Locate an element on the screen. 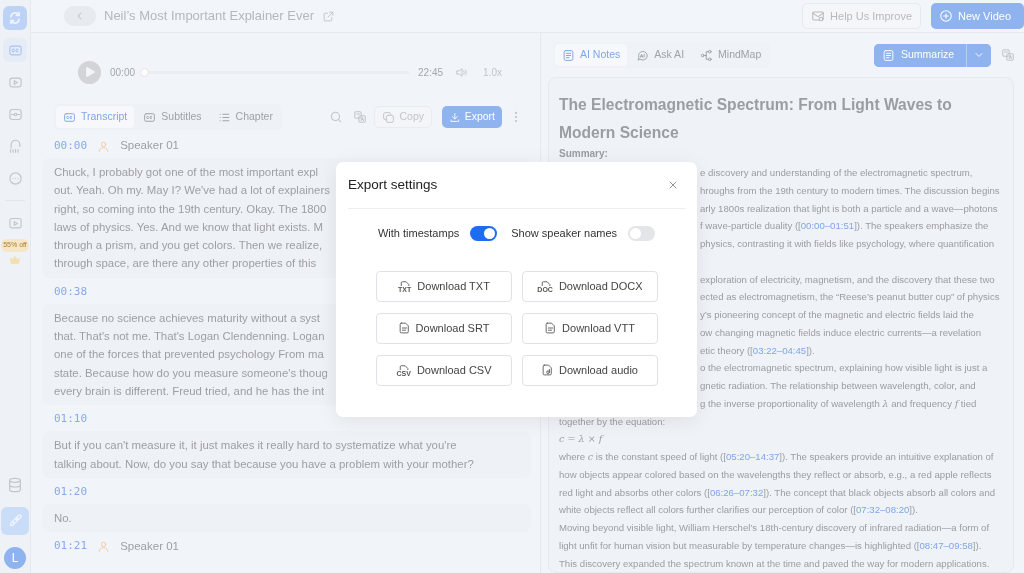 This screenshot has height=573, width=1024. tab: MindMap is located at coordinates (731, 55).